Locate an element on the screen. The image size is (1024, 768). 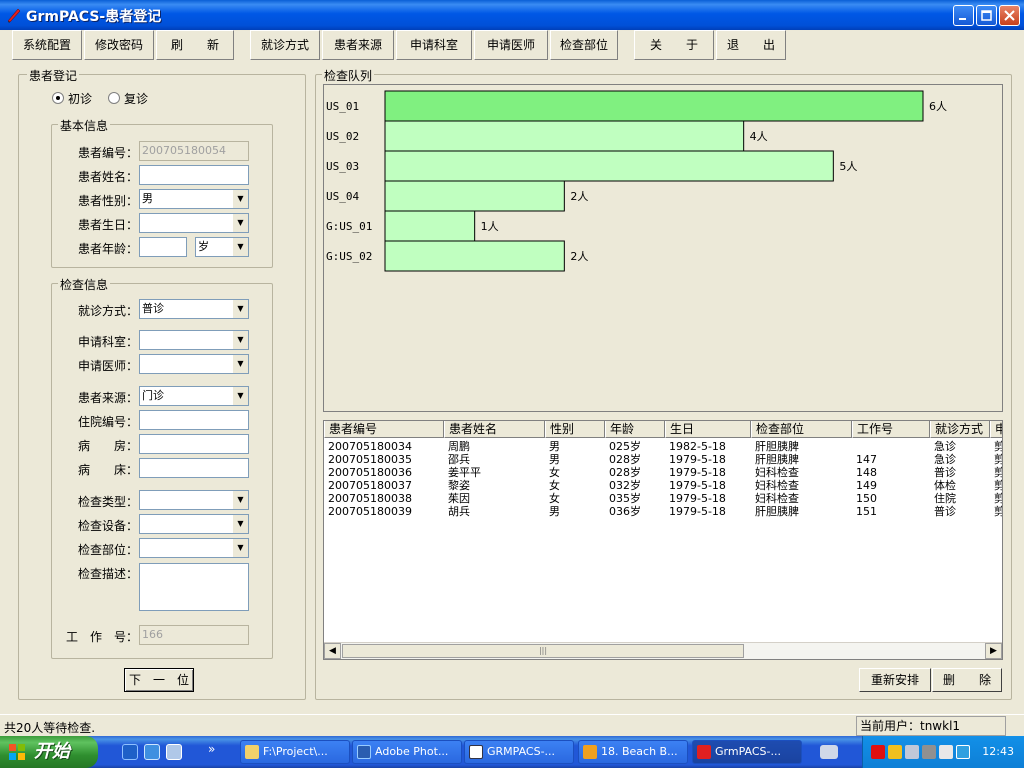
table-row: 200705180035 邵兵 男 028岁 1979-5-18 肝胆胰脾 147 急诊 剪 is located at coordinates (663, 459).